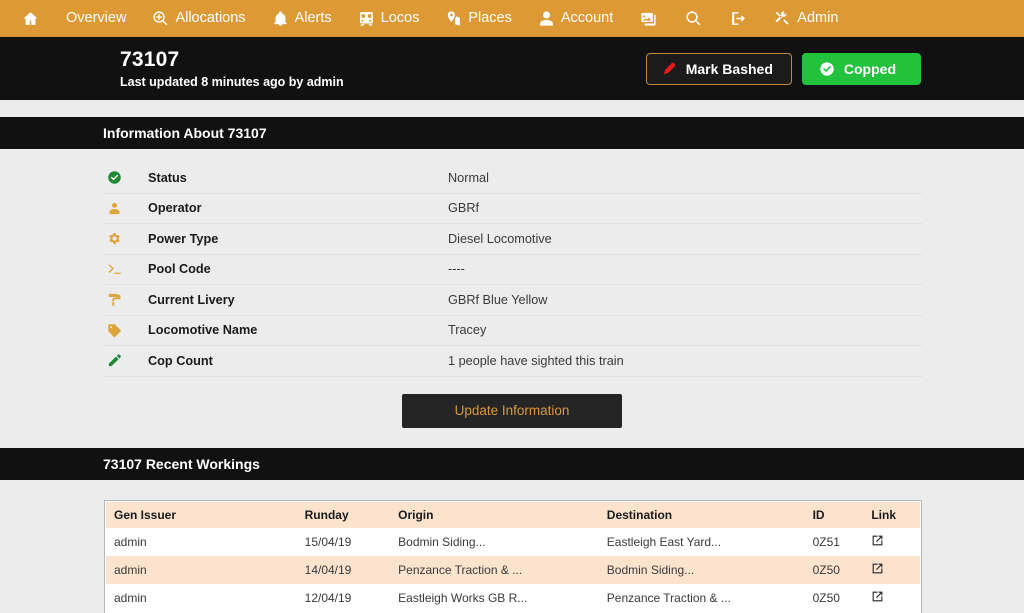 The height and width of the screenshot is (613, 1024). Describe the element at coordinates (891, 514) in the screenshot. I see `column-header-link: Link` at that location.